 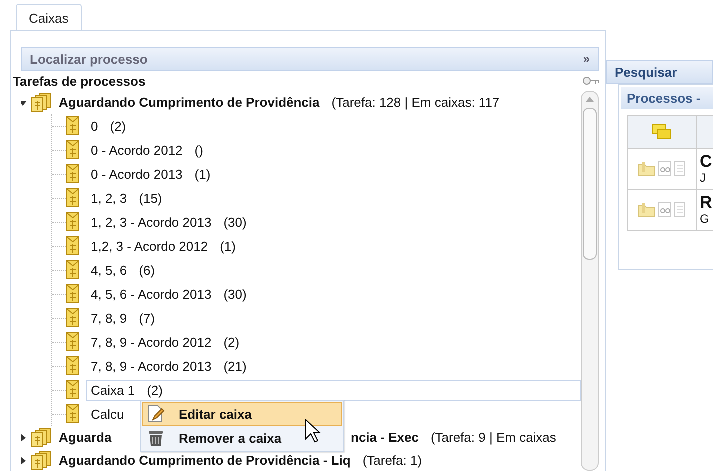 I want to click on menu-item: Editar caixa, so click(x=242, y=414).